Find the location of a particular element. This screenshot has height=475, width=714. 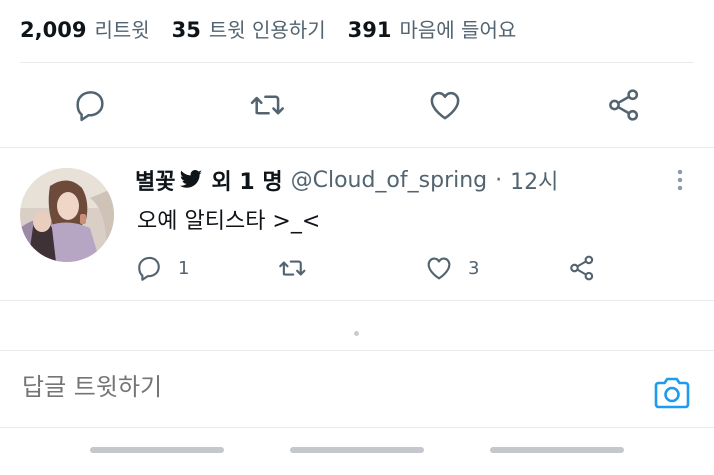

timestamp: 12시 is located at coordinates (534, 180).